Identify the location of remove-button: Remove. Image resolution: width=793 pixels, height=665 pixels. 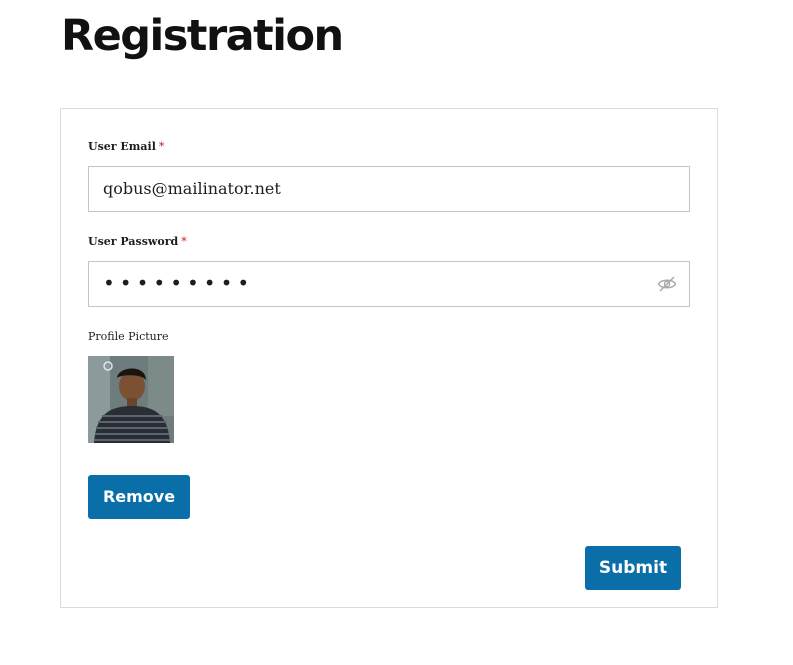
(139, 497).